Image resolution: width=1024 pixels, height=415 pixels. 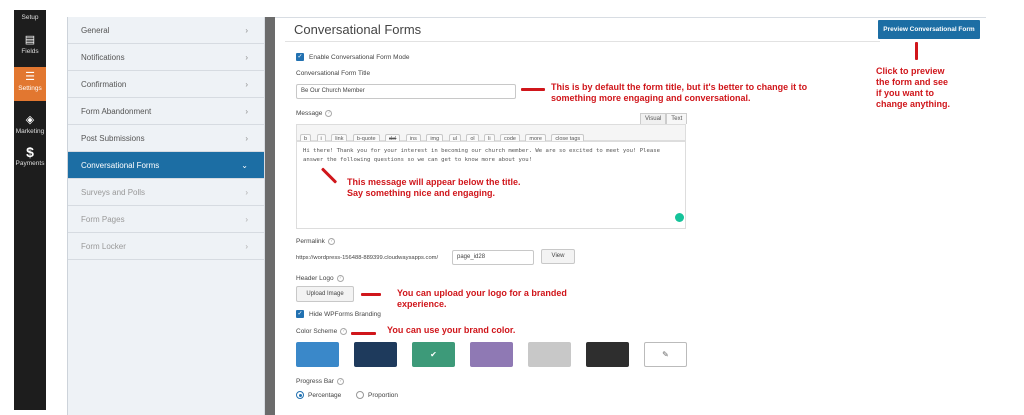 I want to click on nav-payments-label: Payments, so click(x=30, y=163).